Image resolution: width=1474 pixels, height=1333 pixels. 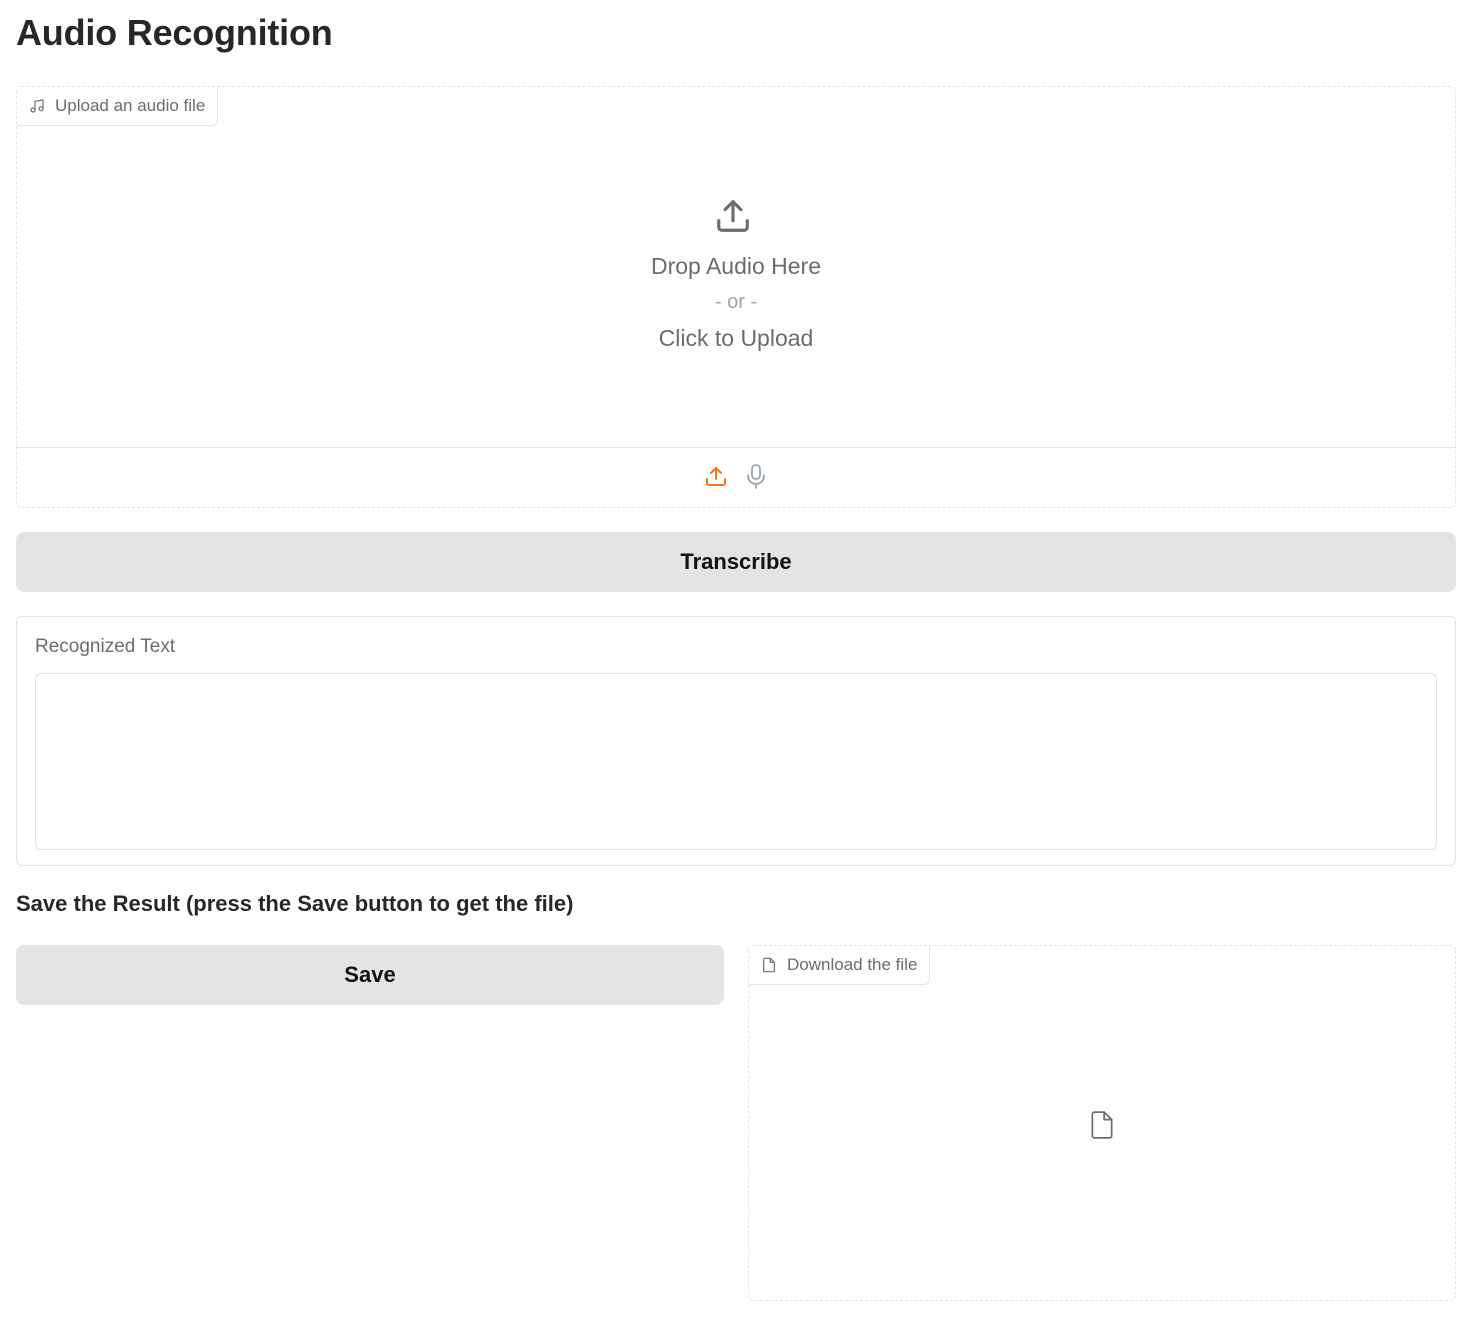 What do you see at coordinates (174, 32) in the screenshot?
I see `page-title: Audio Recognition` at bounding box center [174, 32].